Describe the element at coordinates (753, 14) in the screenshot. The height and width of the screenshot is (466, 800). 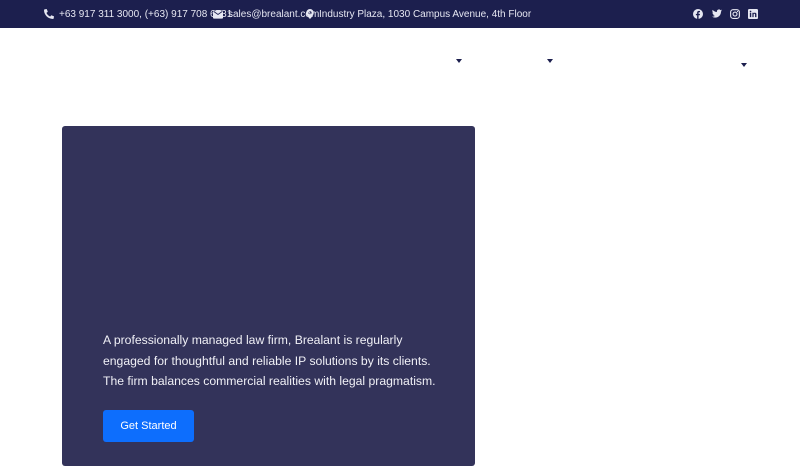
I see `linkedin-icon` at that location.